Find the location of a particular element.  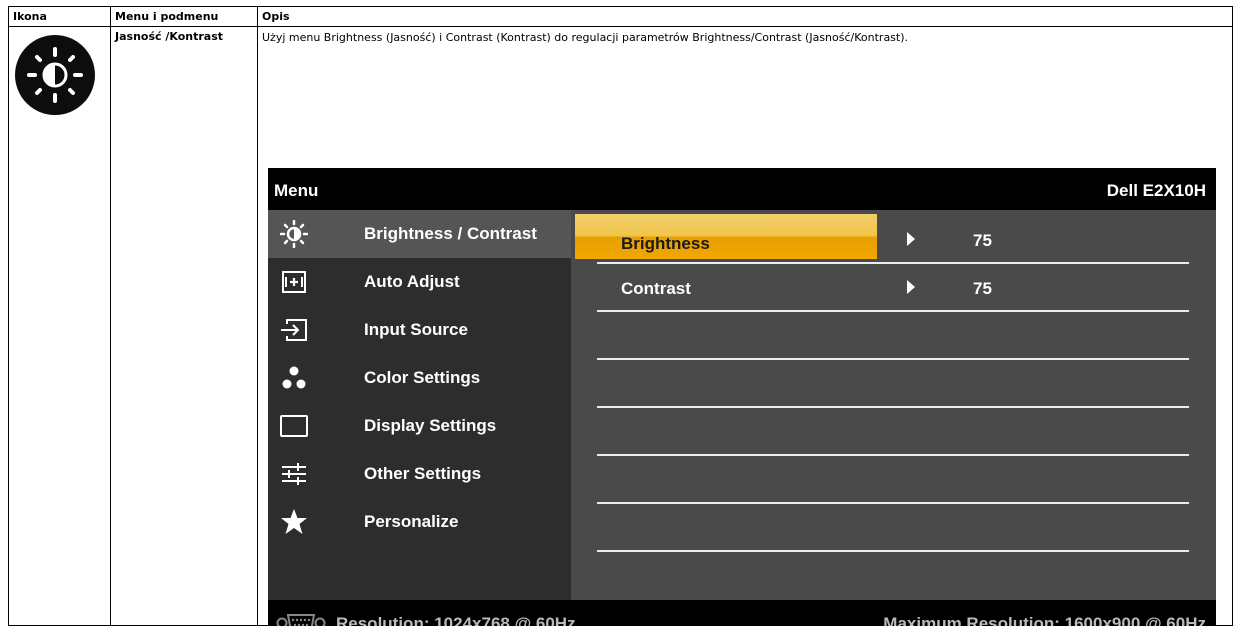

icon-cell is located at coordinates (59, 326).